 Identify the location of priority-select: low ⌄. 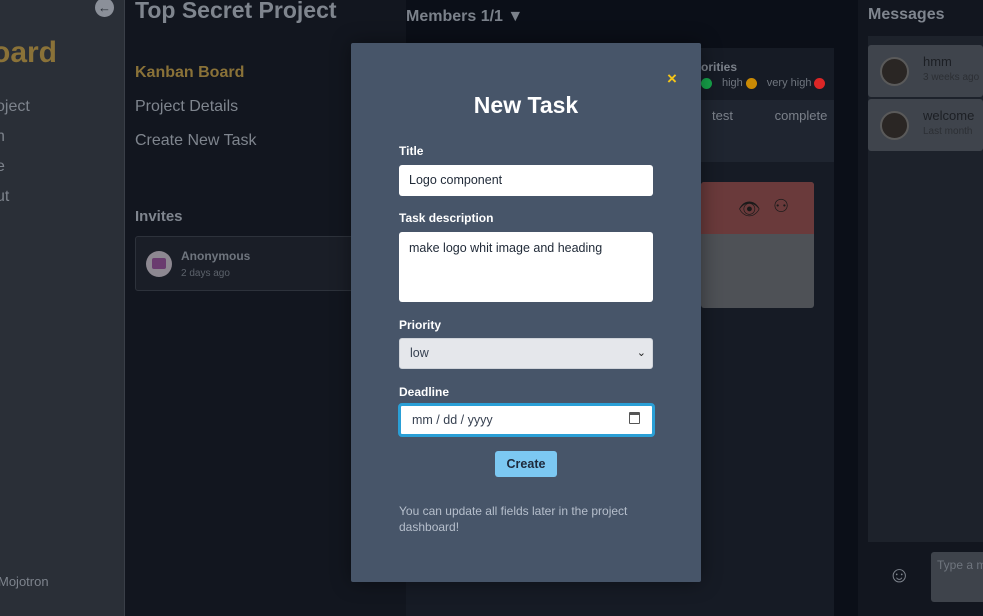
(526, 353).